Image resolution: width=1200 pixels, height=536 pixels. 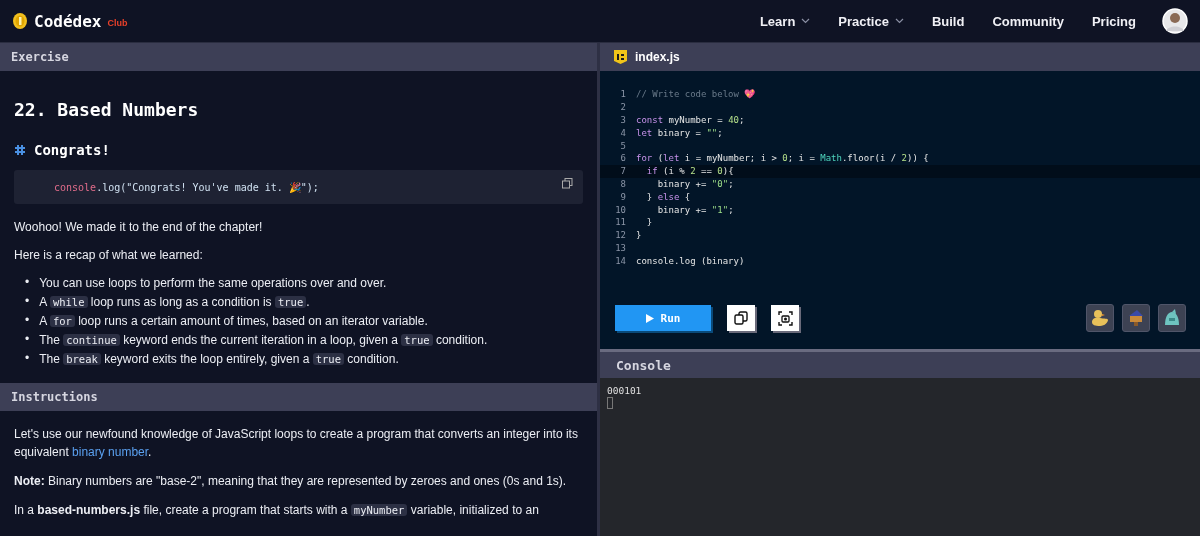 I want to click on line-number: 1, so click(x=622, y=94).